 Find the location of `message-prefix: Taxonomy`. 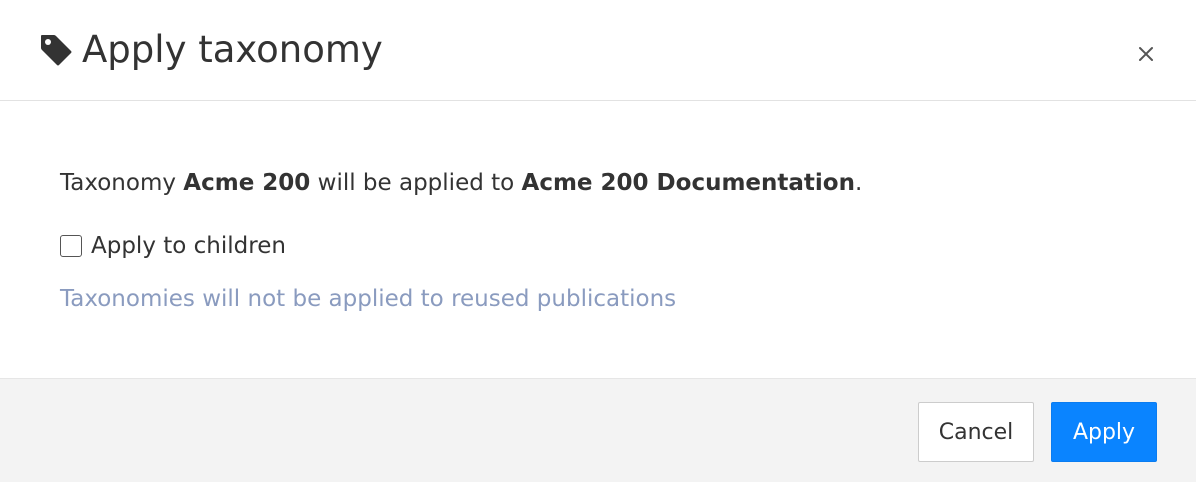

message-prefix: Taxonomy is located at coordinates (122, 183).